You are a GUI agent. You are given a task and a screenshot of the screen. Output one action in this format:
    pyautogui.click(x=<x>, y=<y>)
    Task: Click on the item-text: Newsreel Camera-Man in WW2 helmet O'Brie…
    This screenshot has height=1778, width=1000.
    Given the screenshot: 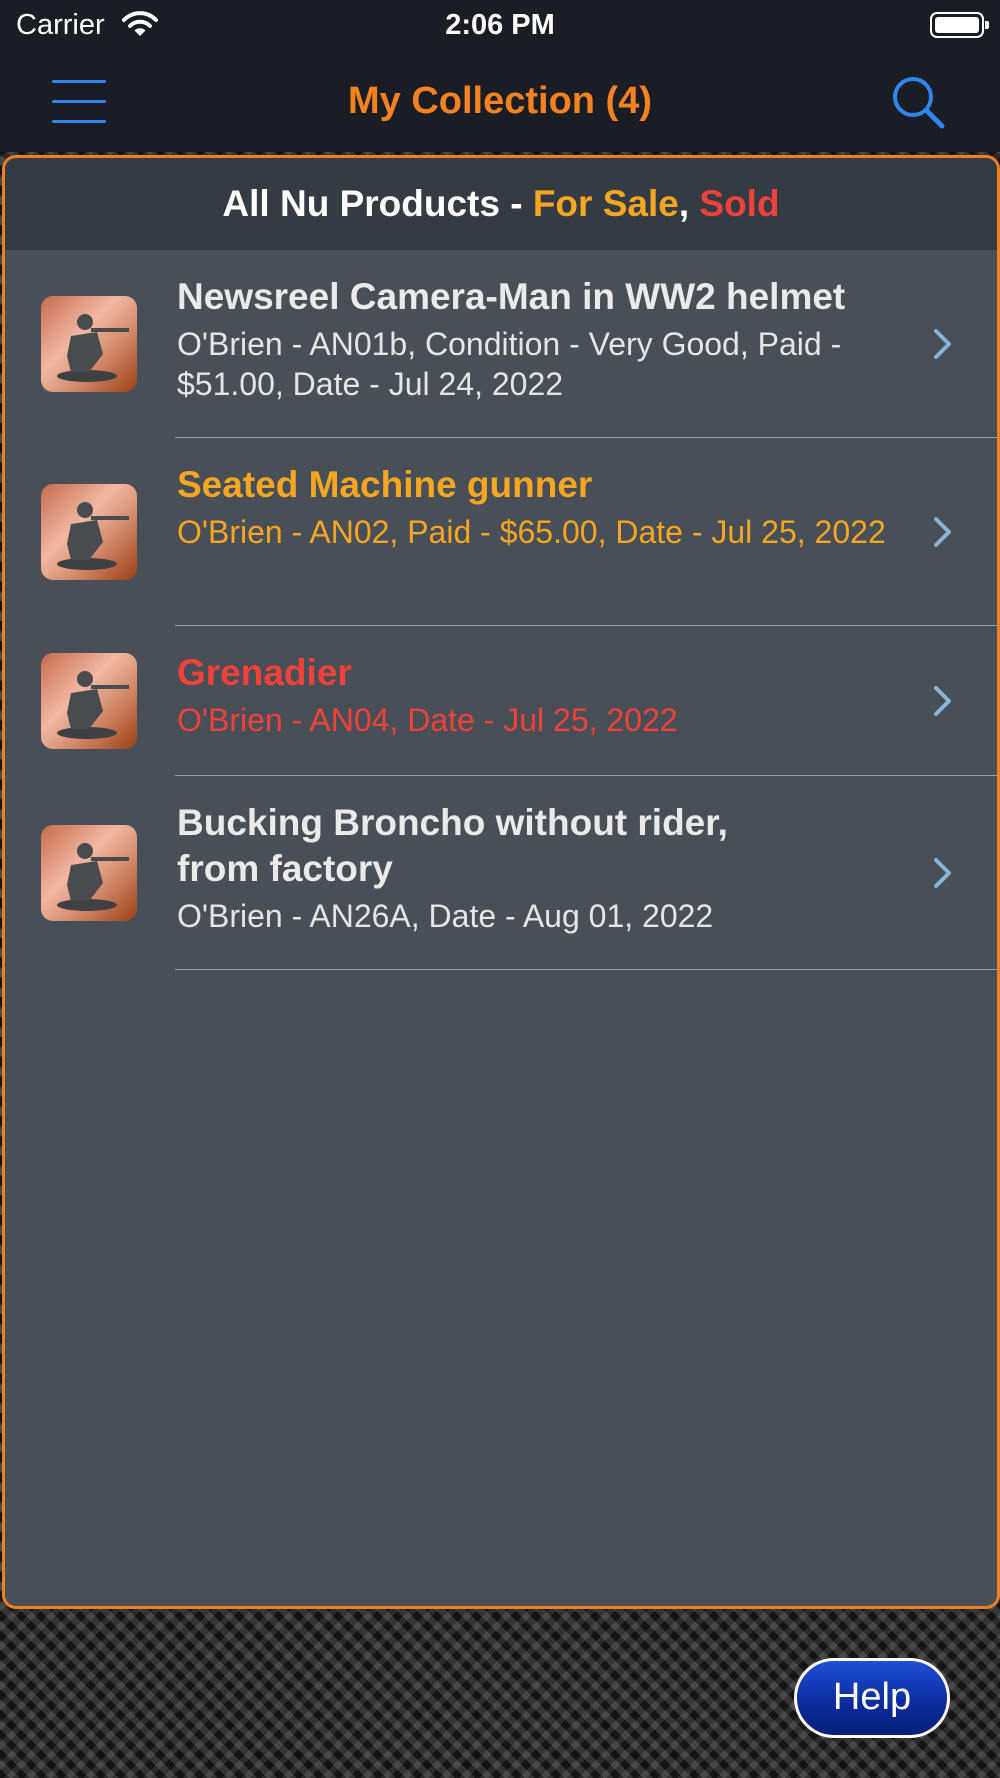 What is the action you would take?
    pyautogui.click(x=537, y=339)
    